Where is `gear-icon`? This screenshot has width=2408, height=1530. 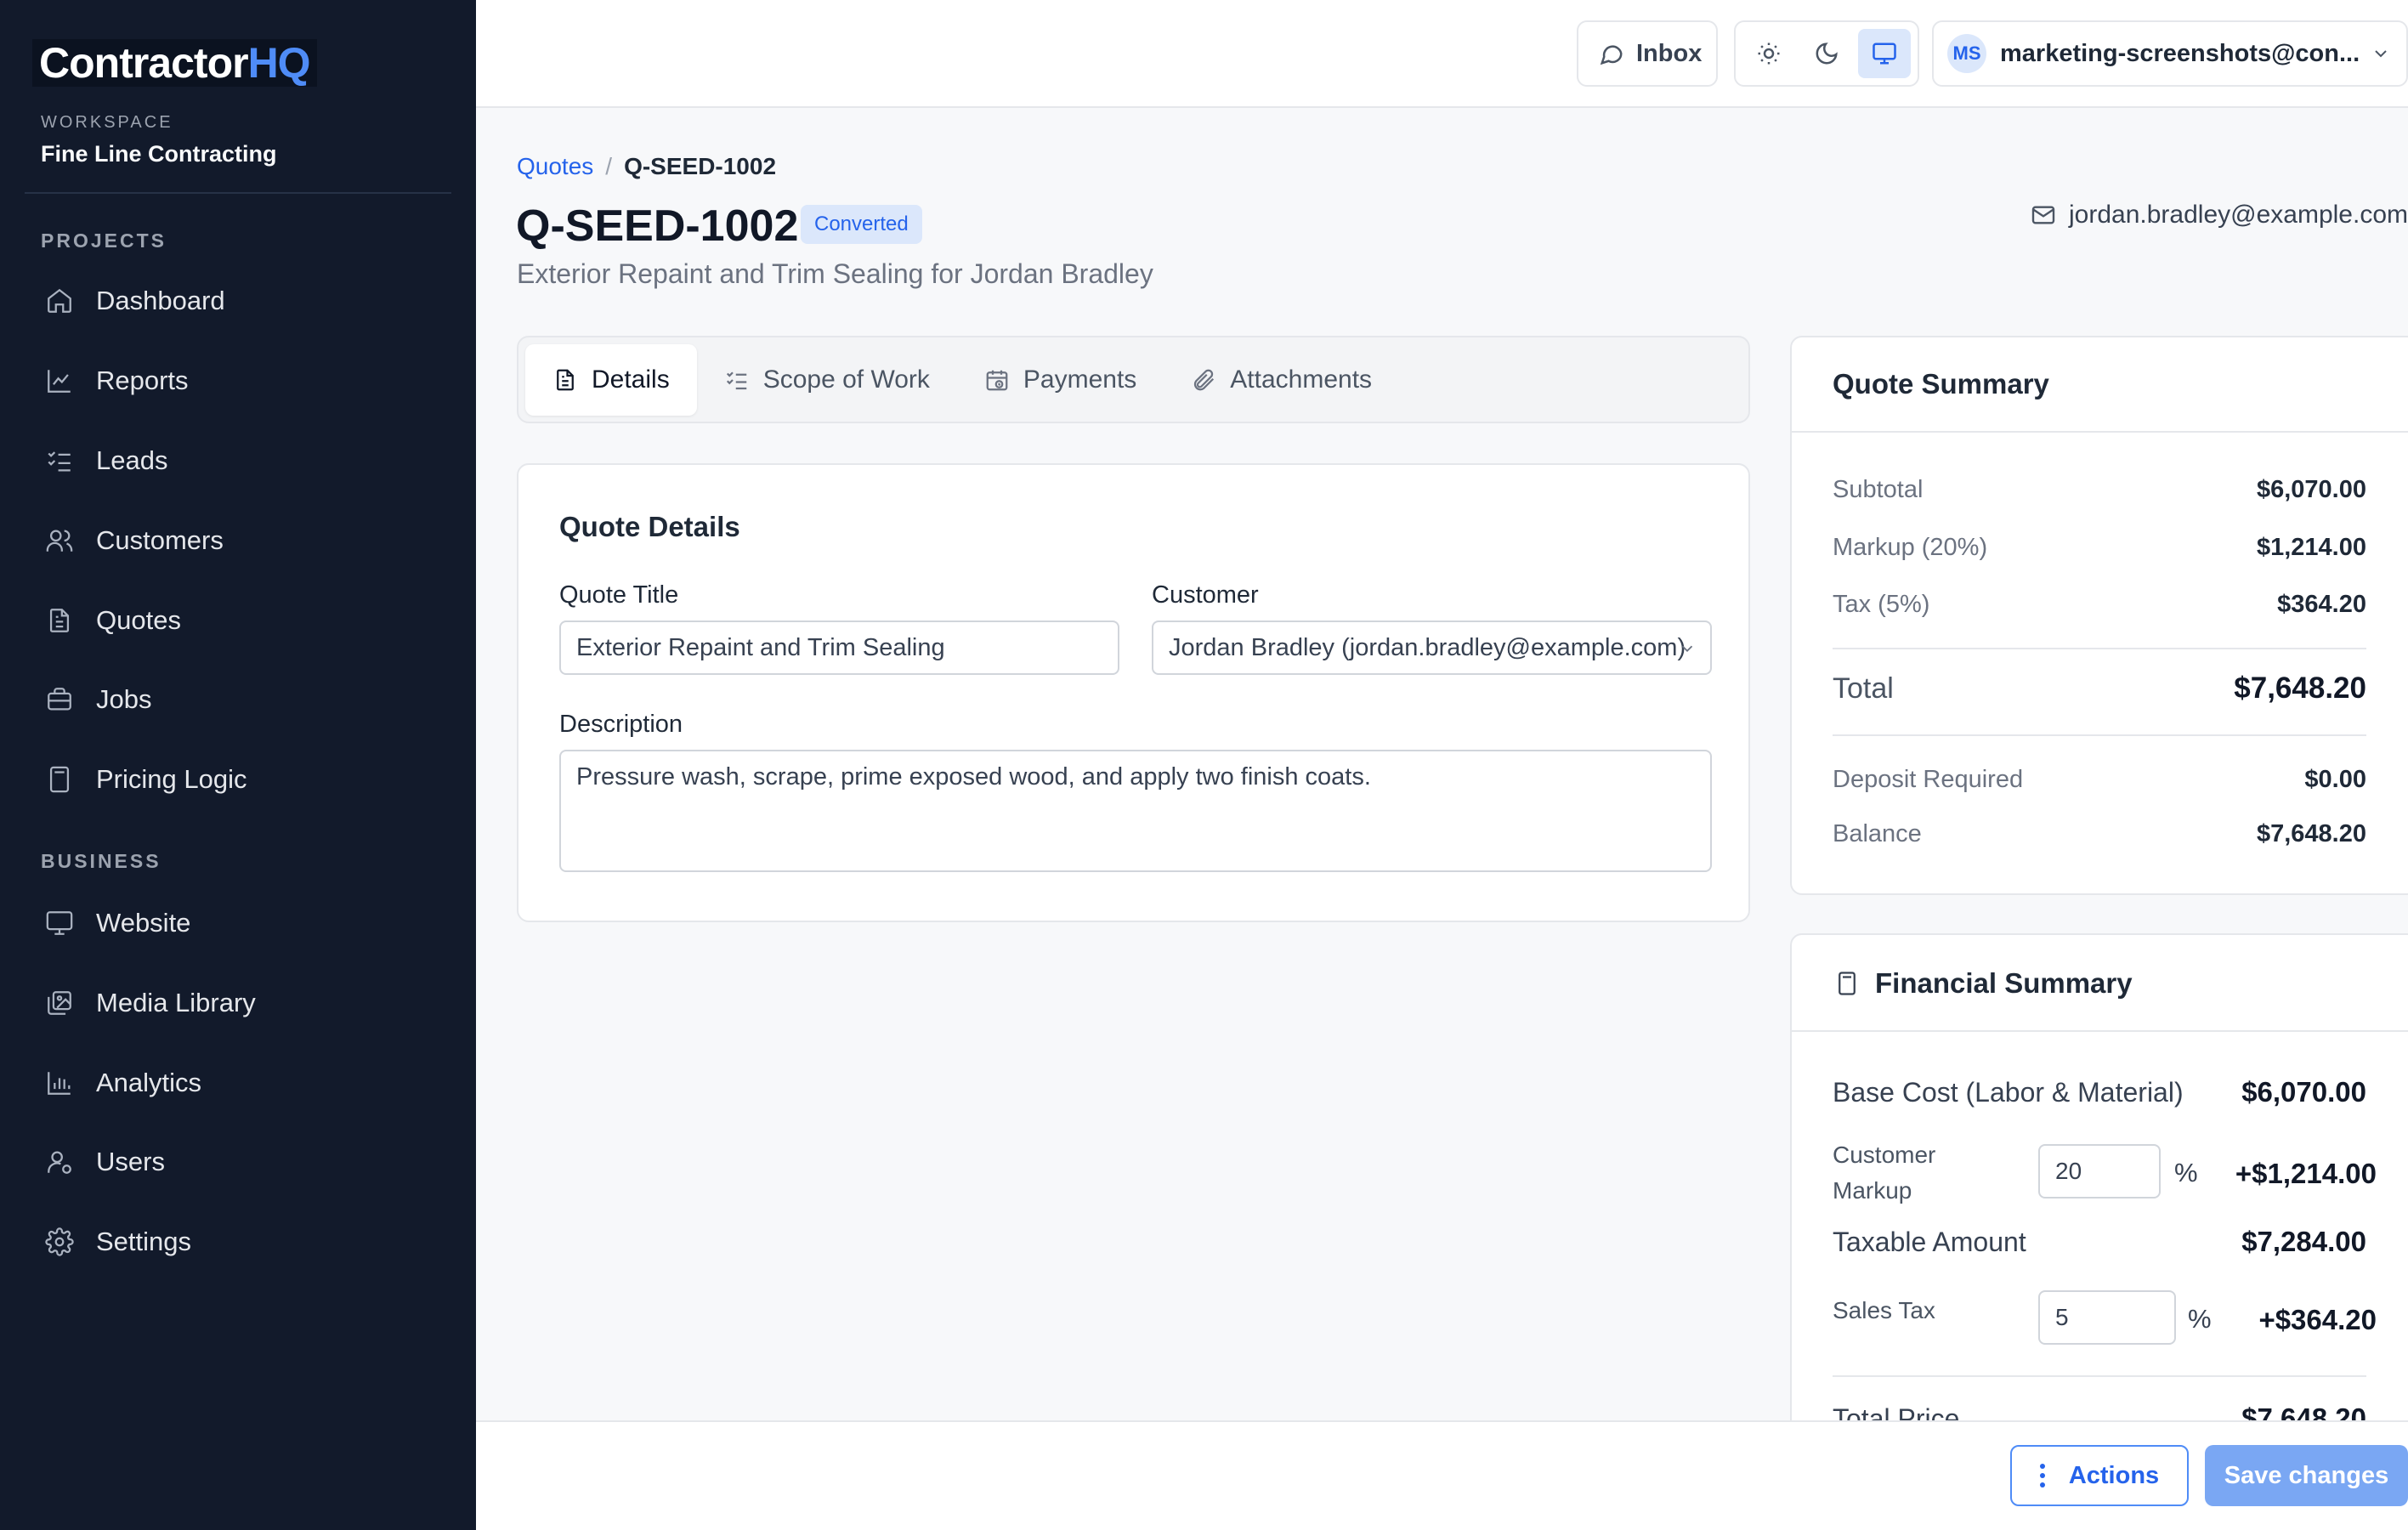
gear-icon is located at coordinates (59, 1241).